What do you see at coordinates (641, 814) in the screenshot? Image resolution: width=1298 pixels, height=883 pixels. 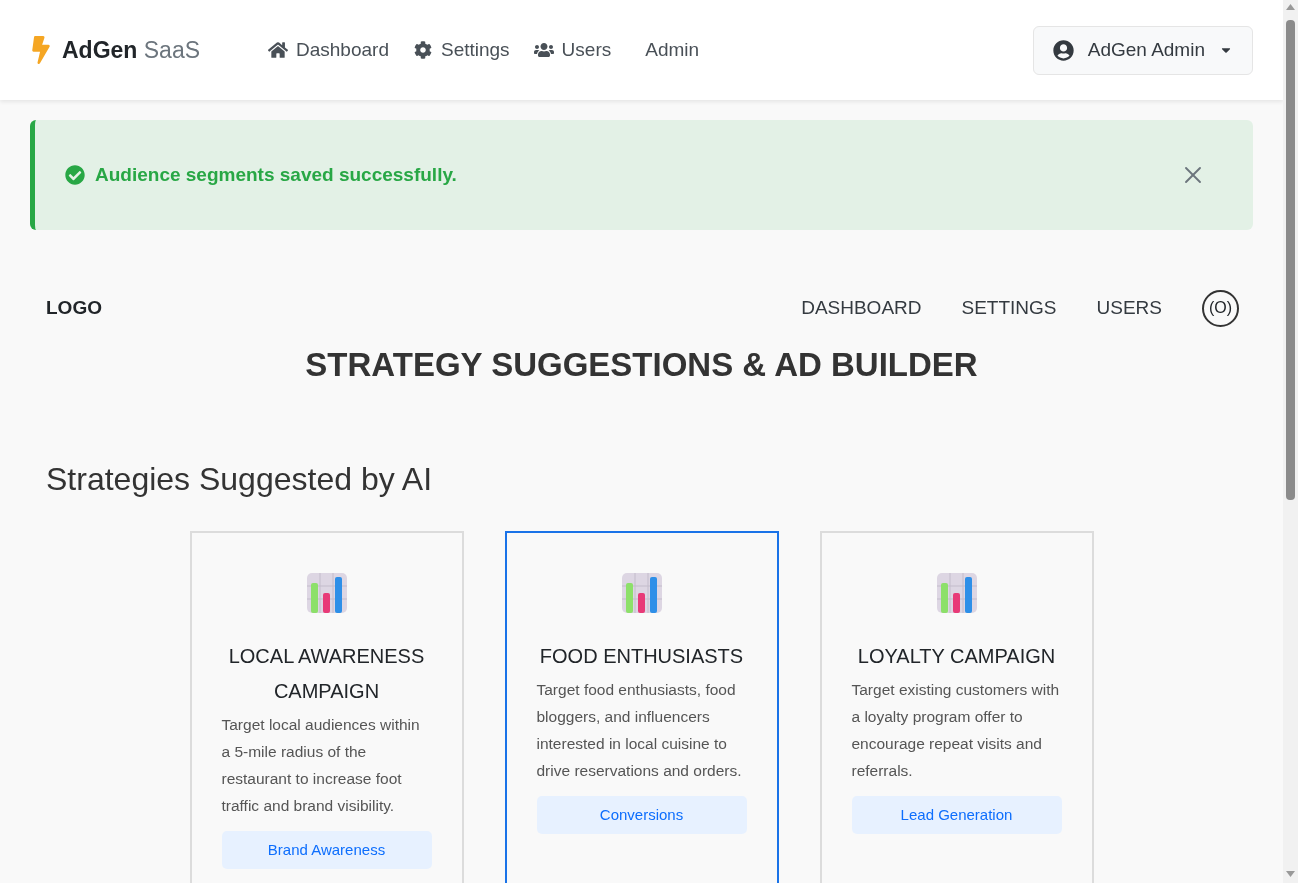 I see `goal-tag: Conversions` at bounding box center [641, 814].